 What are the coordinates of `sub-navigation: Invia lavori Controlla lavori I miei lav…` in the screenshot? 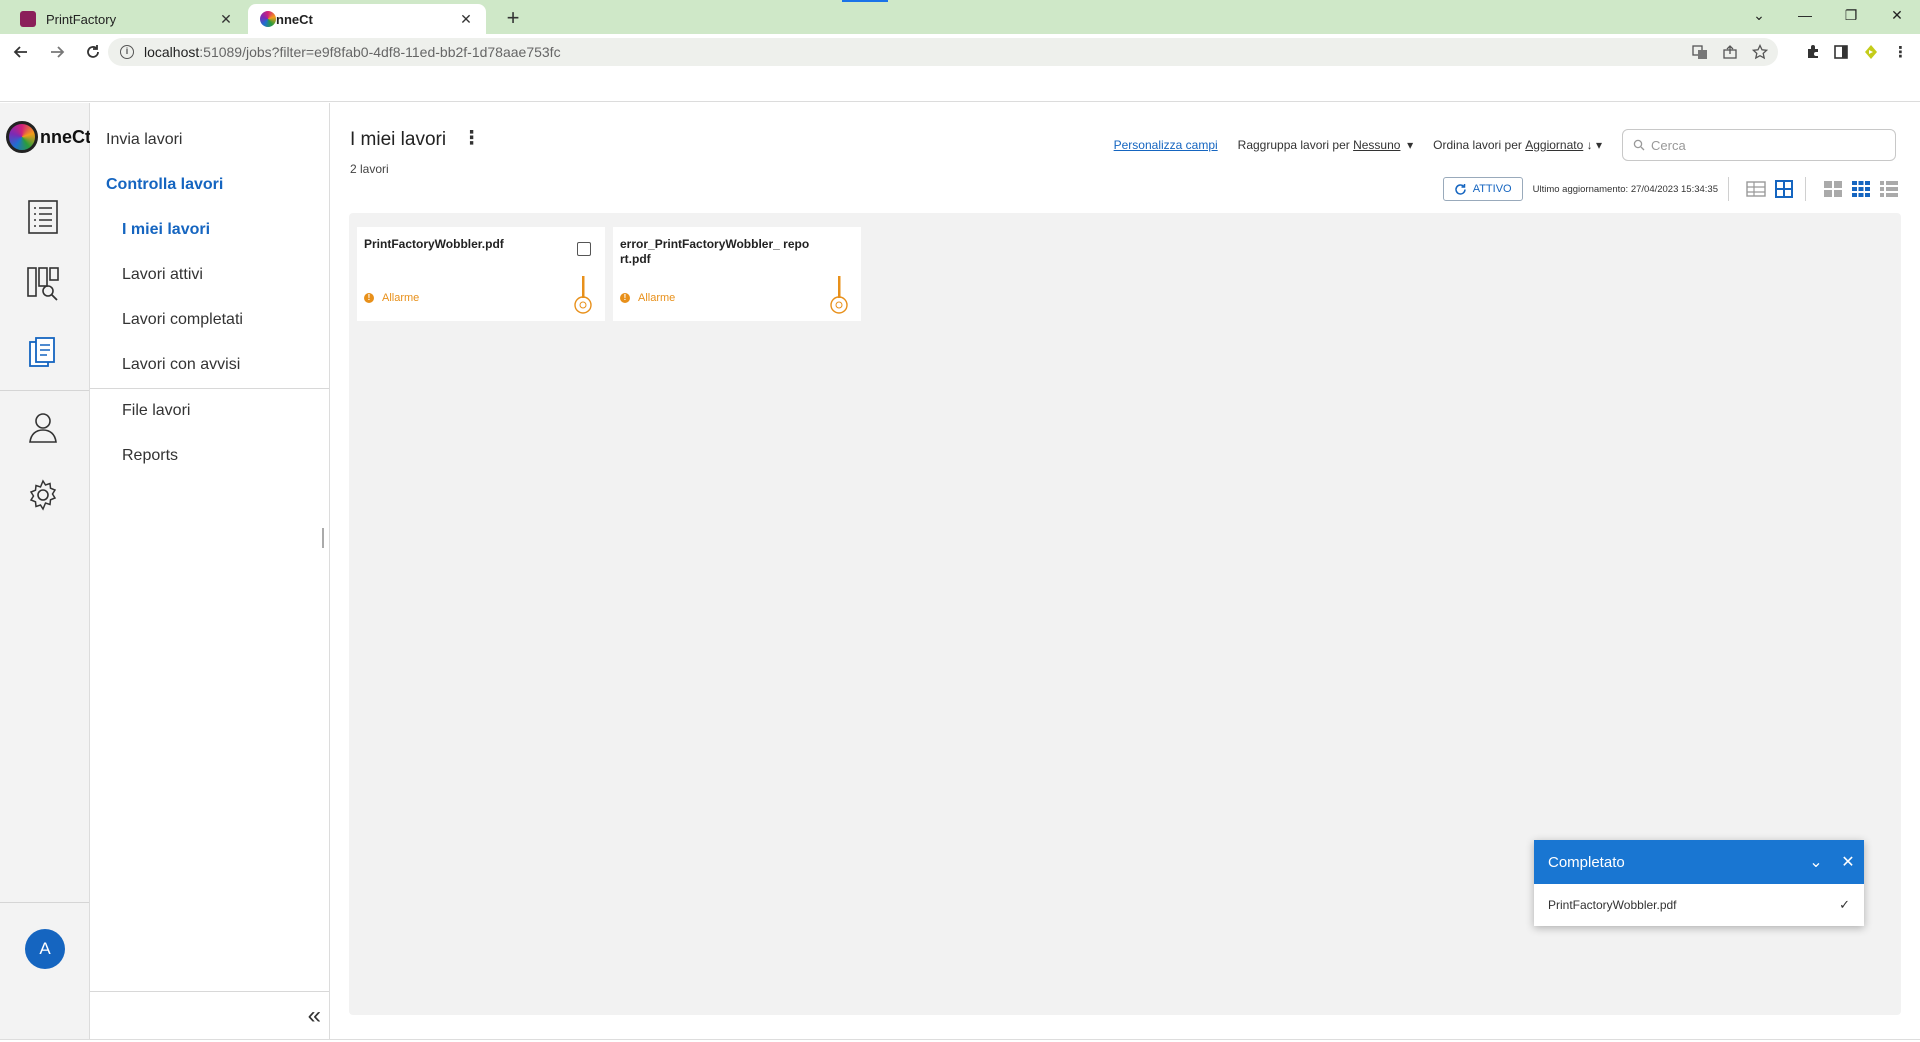 It's located at (210, 571).